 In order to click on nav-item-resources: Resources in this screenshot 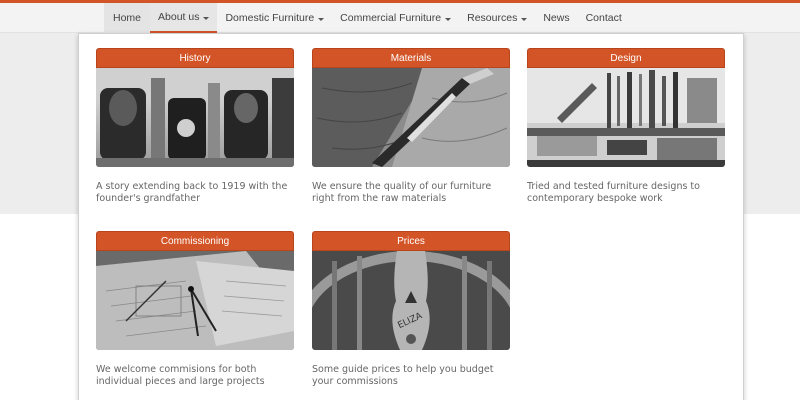, I will do `click(497, 18)`.